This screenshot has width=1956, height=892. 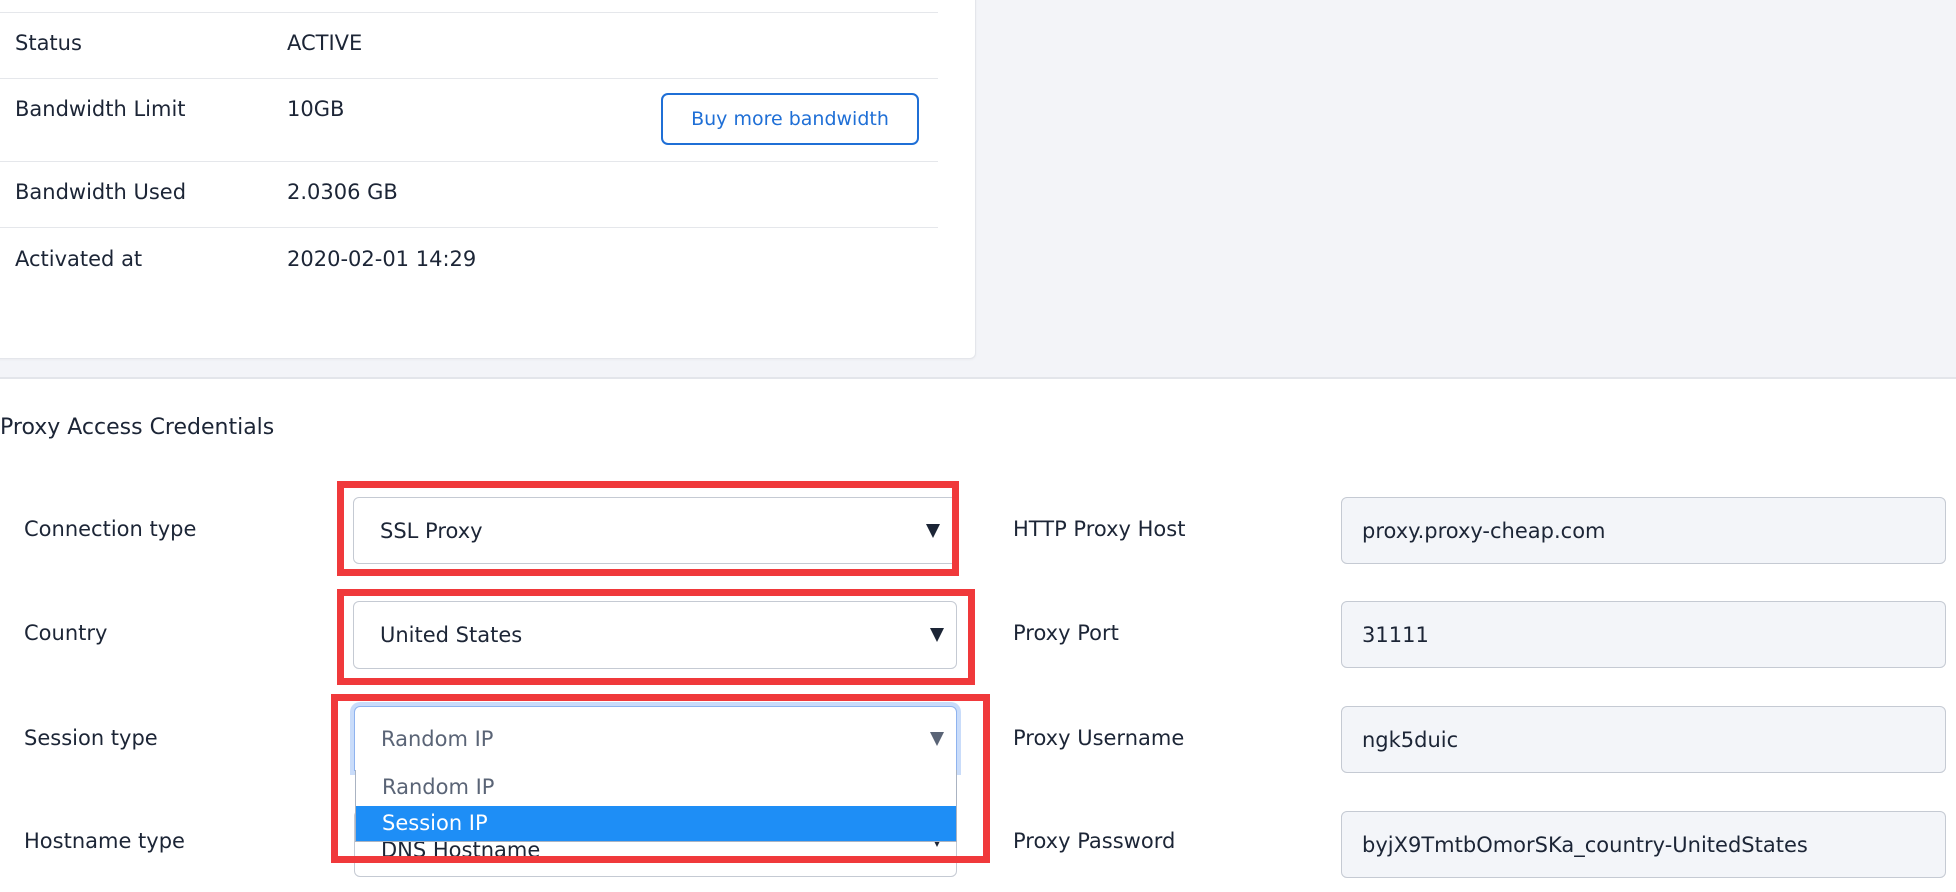 I want to click on proxy-username-field: ngk5duic, so click(x=1643, y=739).